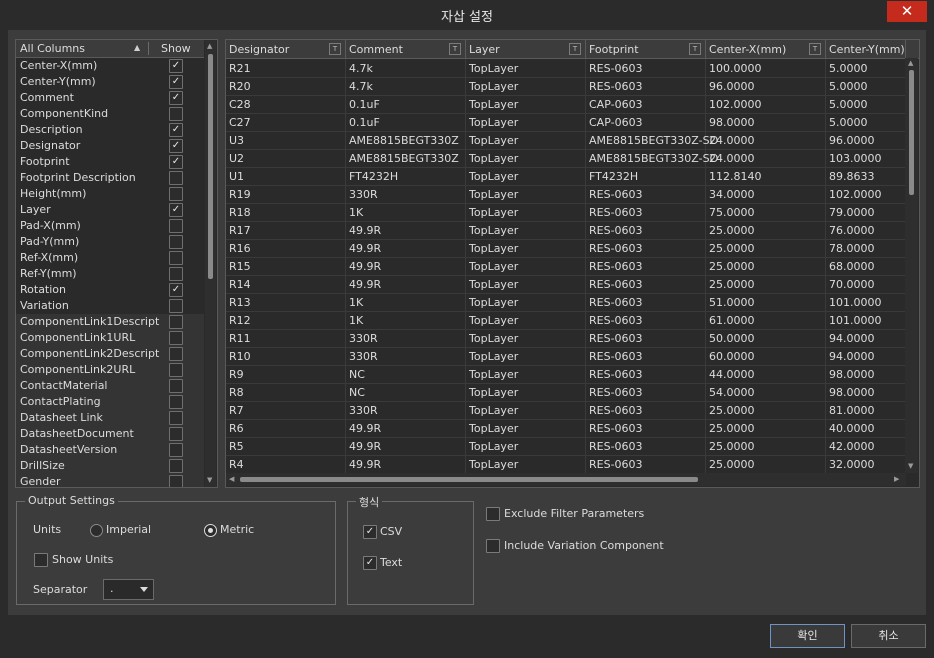 This screenshot has width=934, height=658. Describe the element at coordinates (391, 562) in the screenshot. I see `text-label: Text` at that location.